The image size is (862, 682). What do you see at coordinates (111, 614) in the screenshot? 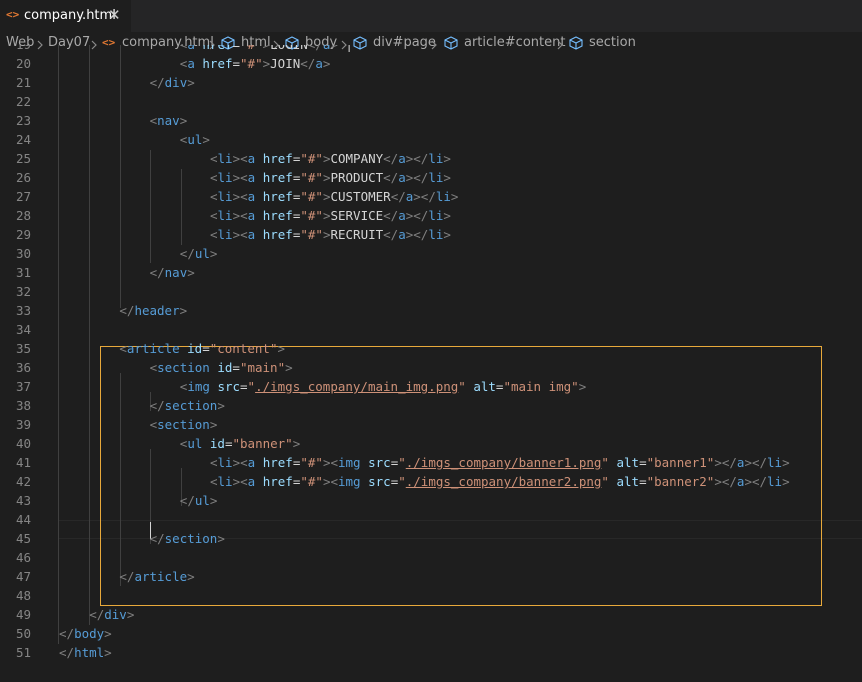
I see `code-content: </div>` at bounding box center [111, 614].